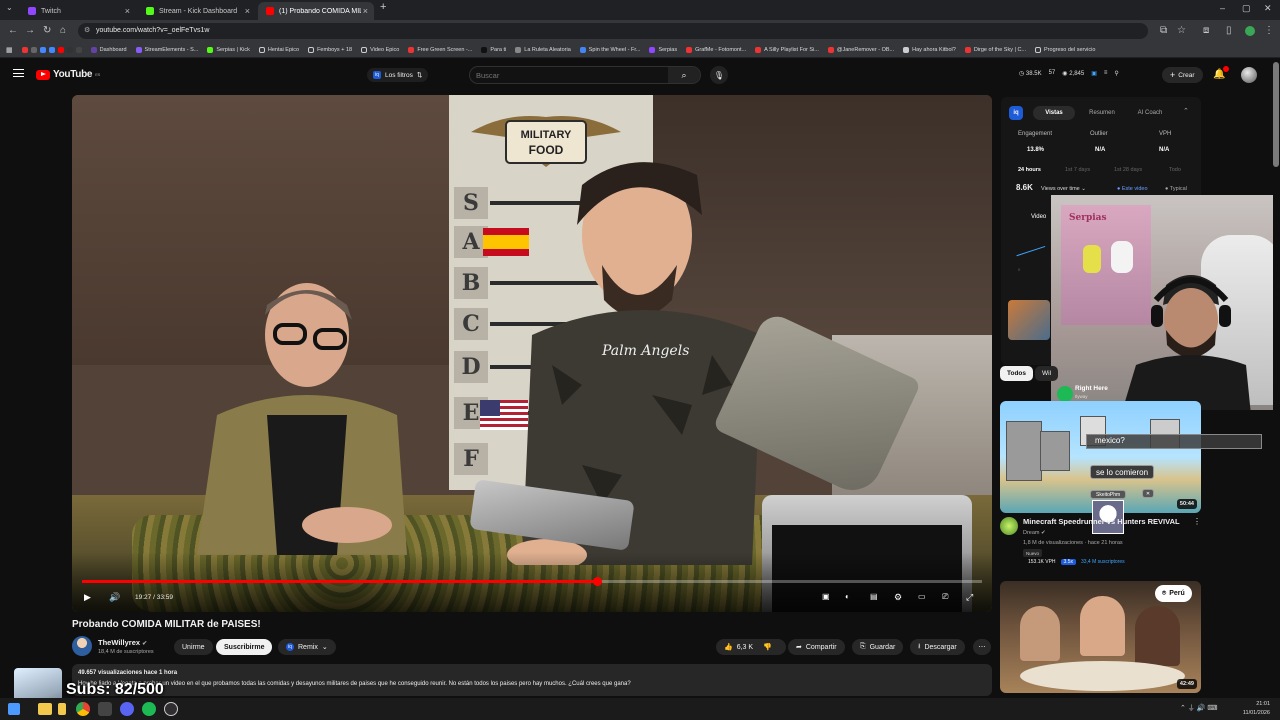 Image resolution: width=1280 pixels, height=720 pixels. Describe the element at coordinates (982, 647) in the screenshot. I see `more-actions-icon: ⋯` at that location.